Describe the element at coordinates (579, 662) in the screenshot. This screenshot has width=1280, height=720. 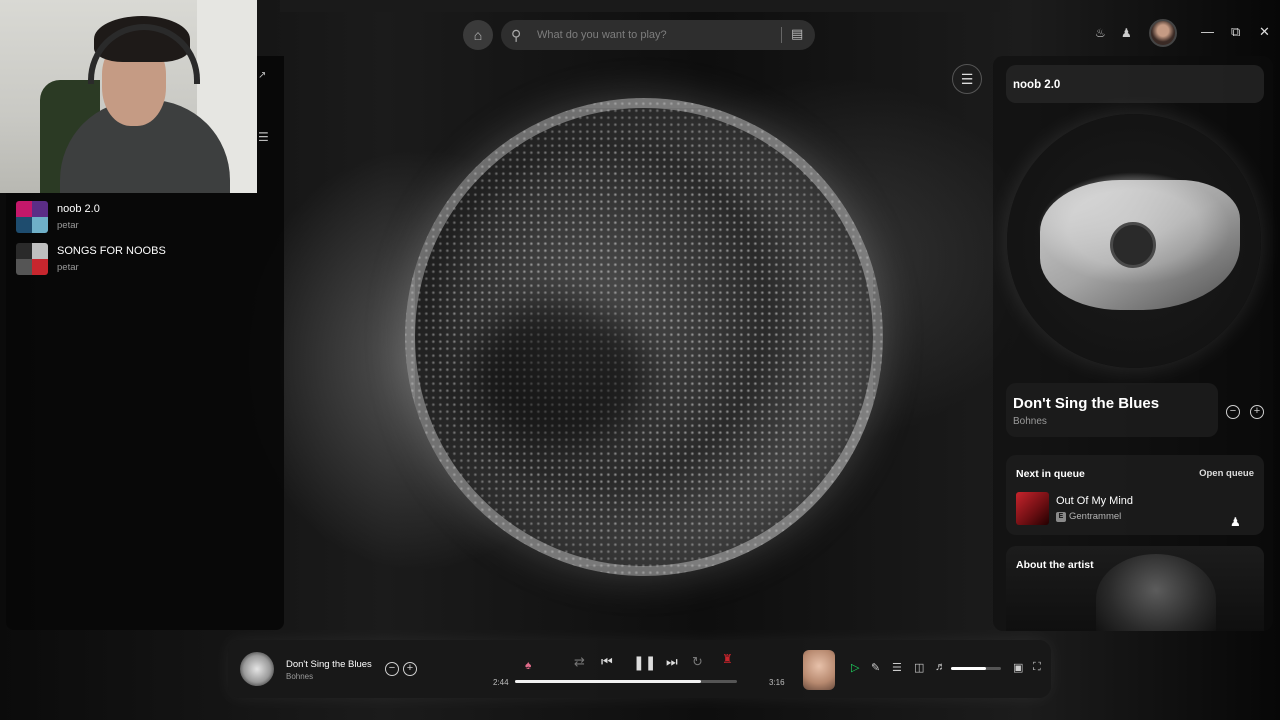
I see `shuffle-icon: ⇄` at that location.